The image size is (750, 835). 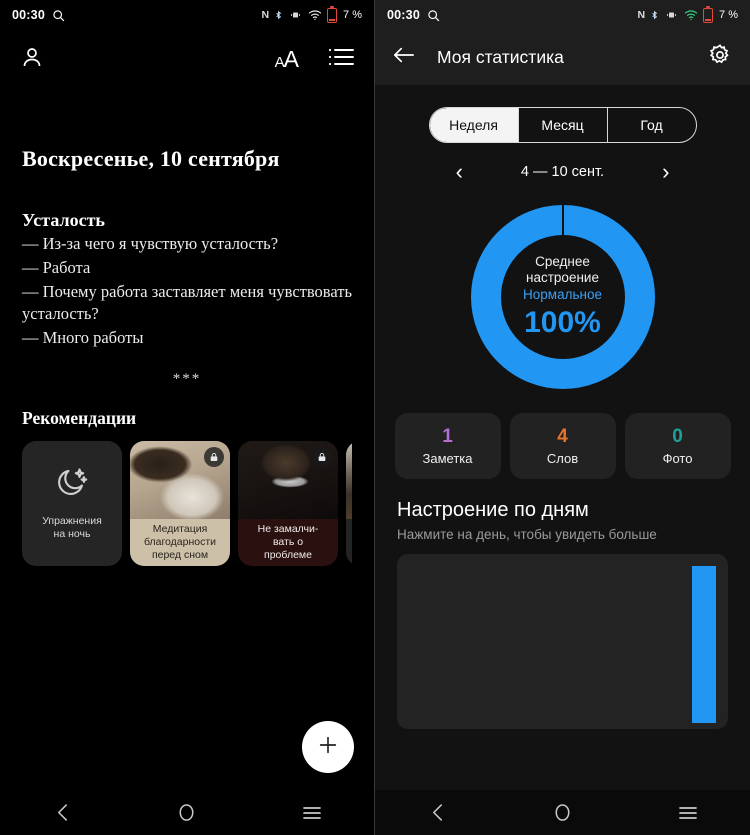 I want to click on recommendation-caption: Бесп бесо, so click(x=349, y=542).